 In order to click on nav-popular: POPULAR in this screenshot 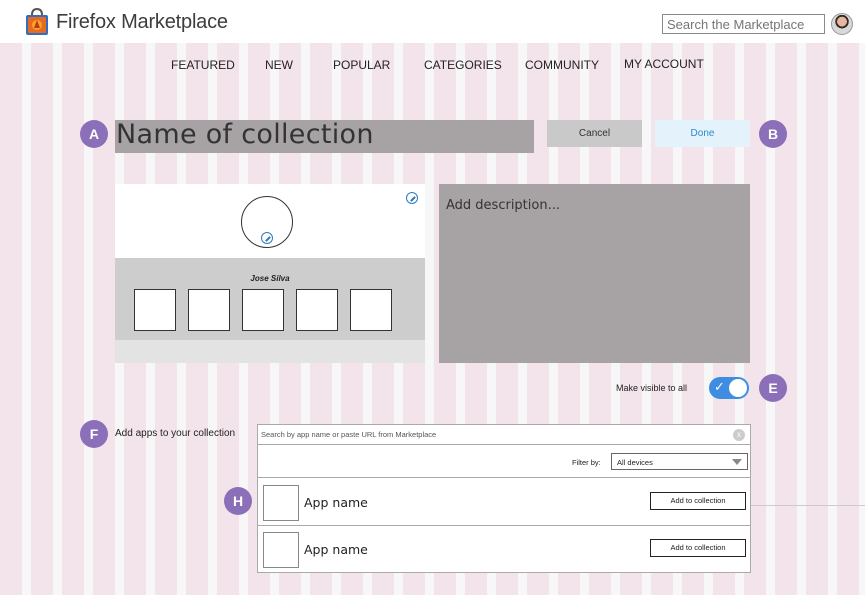, I will do `click(361, 65)`.